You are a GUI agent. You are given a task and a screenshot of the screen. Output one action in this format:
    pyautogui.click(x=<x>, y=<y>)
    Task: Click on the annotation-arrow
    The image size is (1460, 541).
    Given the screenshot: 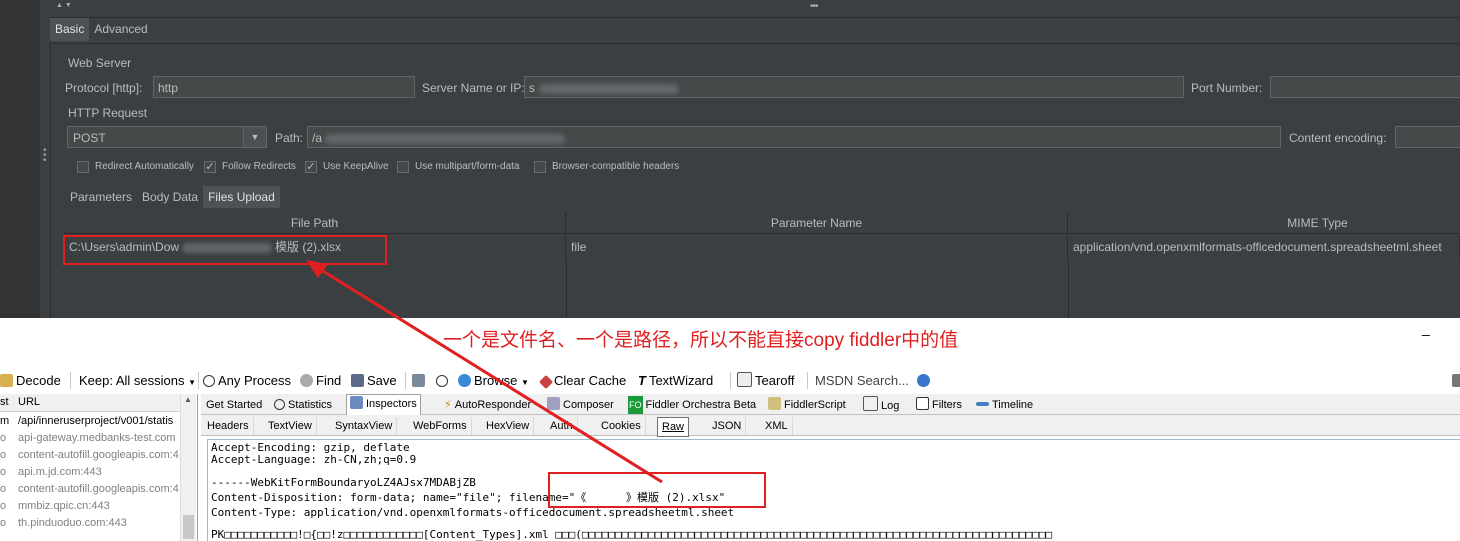 What is the action you would take?
    pyautogui.click(x=484, y=372)
    